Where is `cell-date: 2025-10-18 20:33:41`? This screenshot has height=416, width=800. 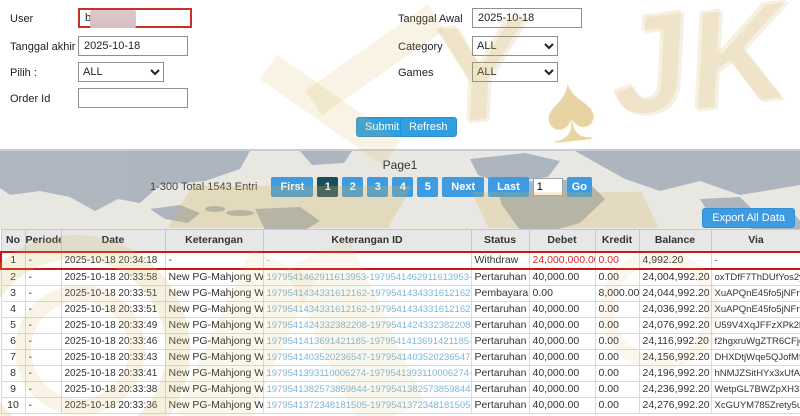
cell-date: 2025-10-18 20:33:41 is located at coordinates (113, 373).